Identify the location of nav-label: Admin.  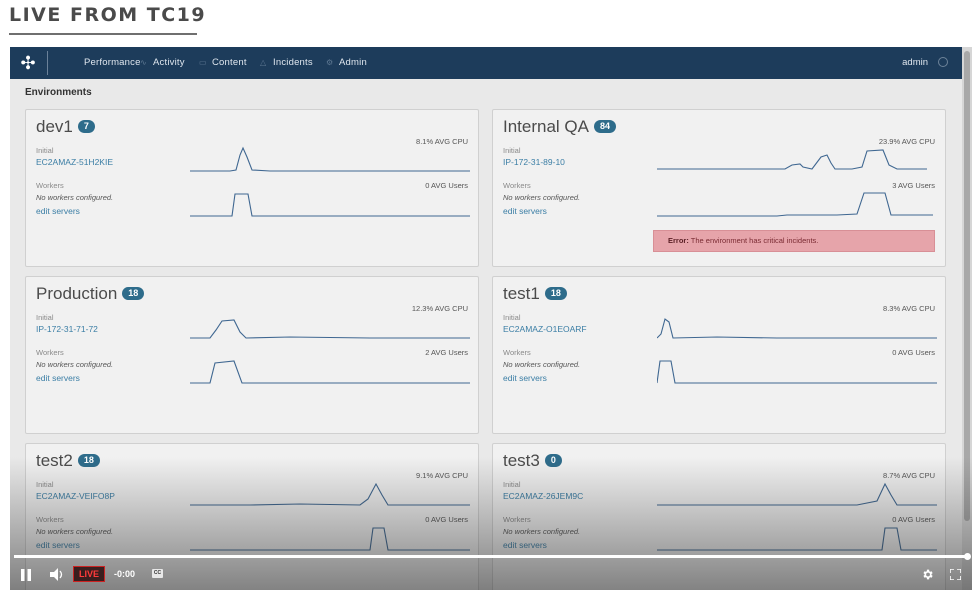
(353, 62).